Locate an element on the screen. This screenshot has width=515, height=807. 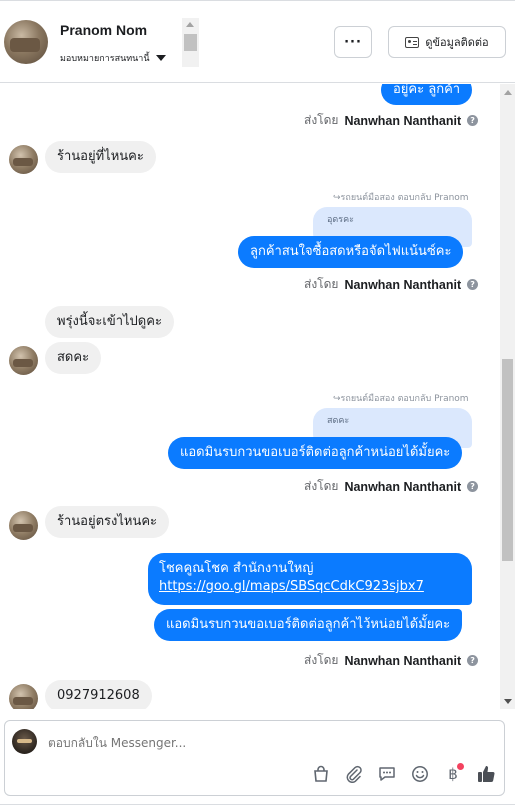
outgoing-message: อยู่คะ ลูกค้า is located at coordinates (427, 94).